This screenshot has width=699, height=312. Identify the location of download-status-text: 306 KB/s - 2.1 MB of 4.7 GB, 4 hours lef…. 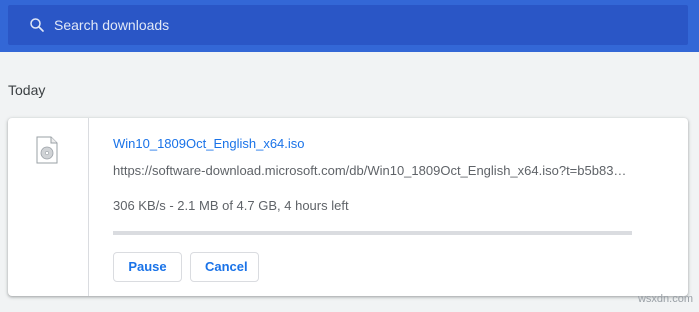
(231, 205).